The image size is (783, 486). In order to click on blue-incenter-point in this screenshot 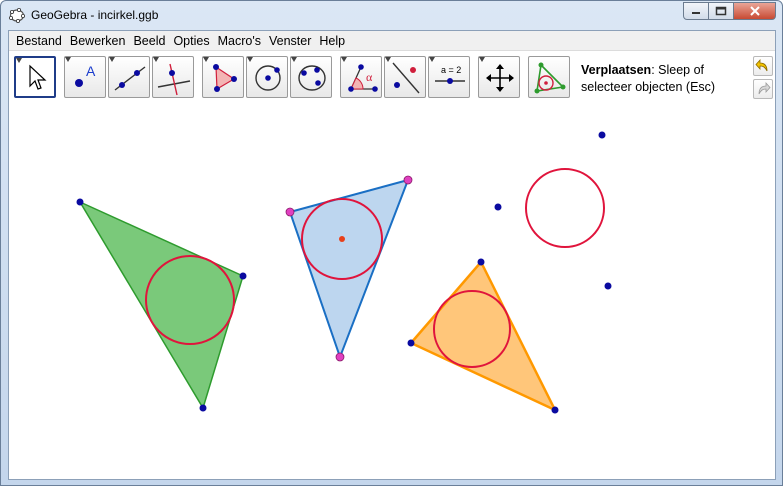, I will do `click(342, 239)`.